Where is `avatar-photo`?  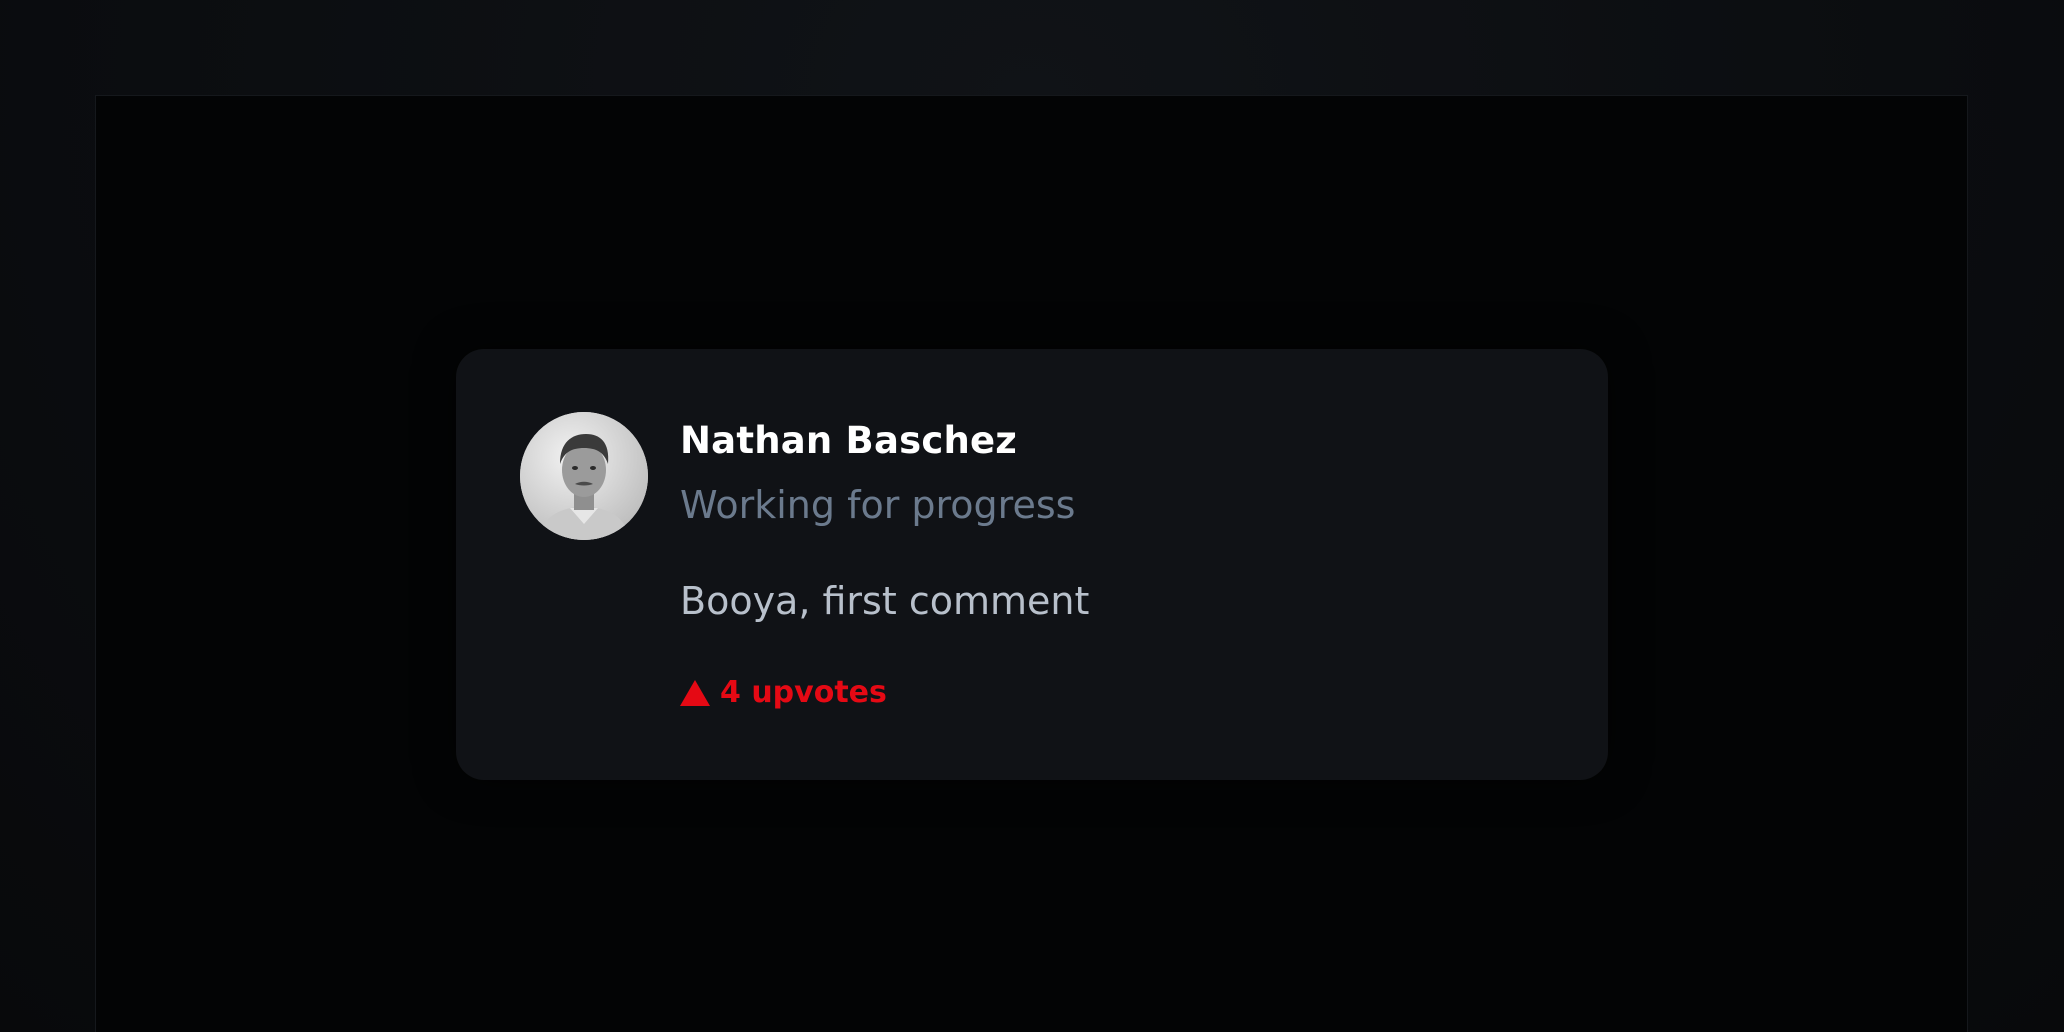 avatar-photo is located at coordinates (584, 476).